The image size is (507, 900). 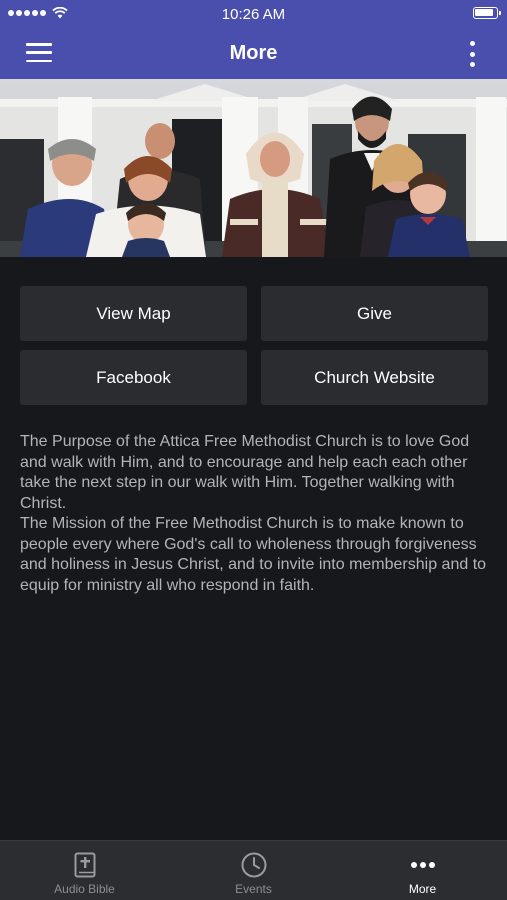 I want to click on battery-icon, so click(x=487, y=13).